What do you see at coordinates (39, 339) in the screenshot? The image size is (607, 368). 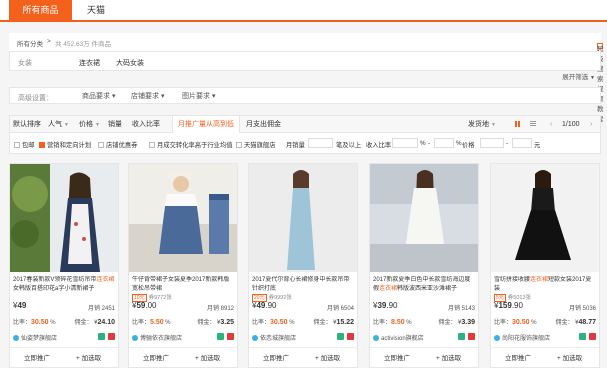 I see `shop-label: 仙姿梦旗舰店` at bounding box center [39, 339].